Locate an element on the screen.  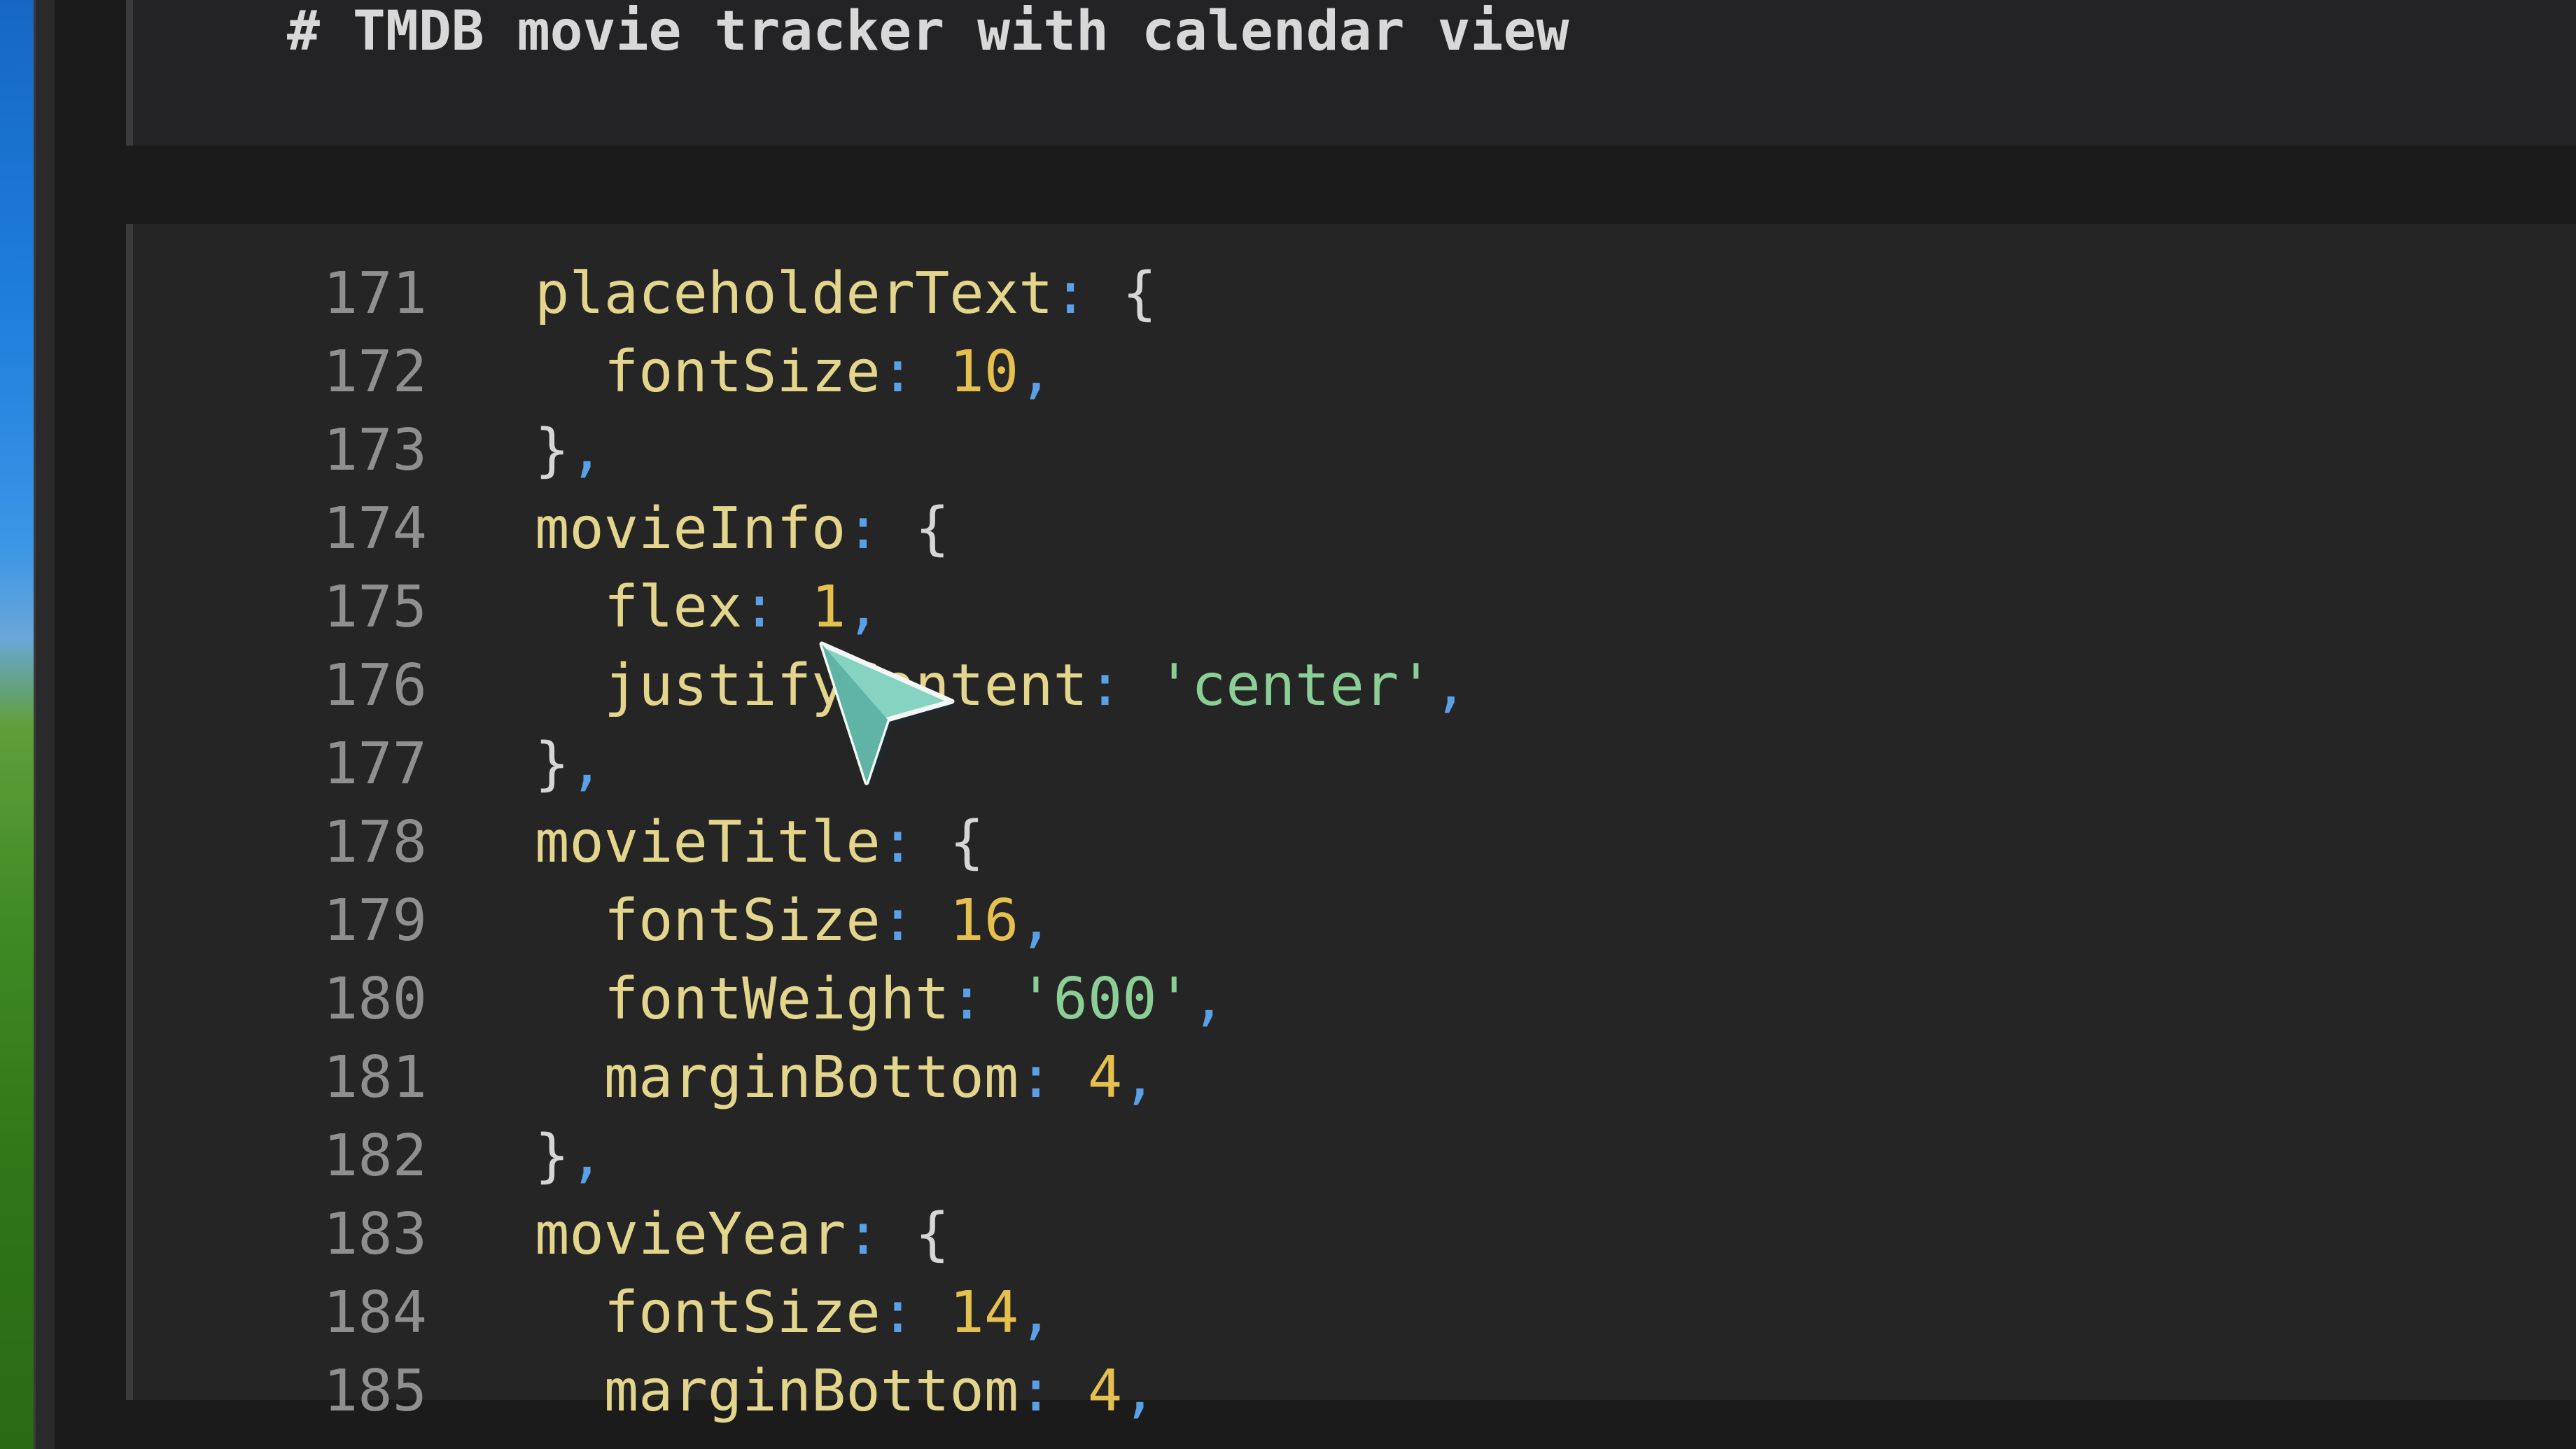
code-text: fontSize: 16, is located at coordinates (794, 921).